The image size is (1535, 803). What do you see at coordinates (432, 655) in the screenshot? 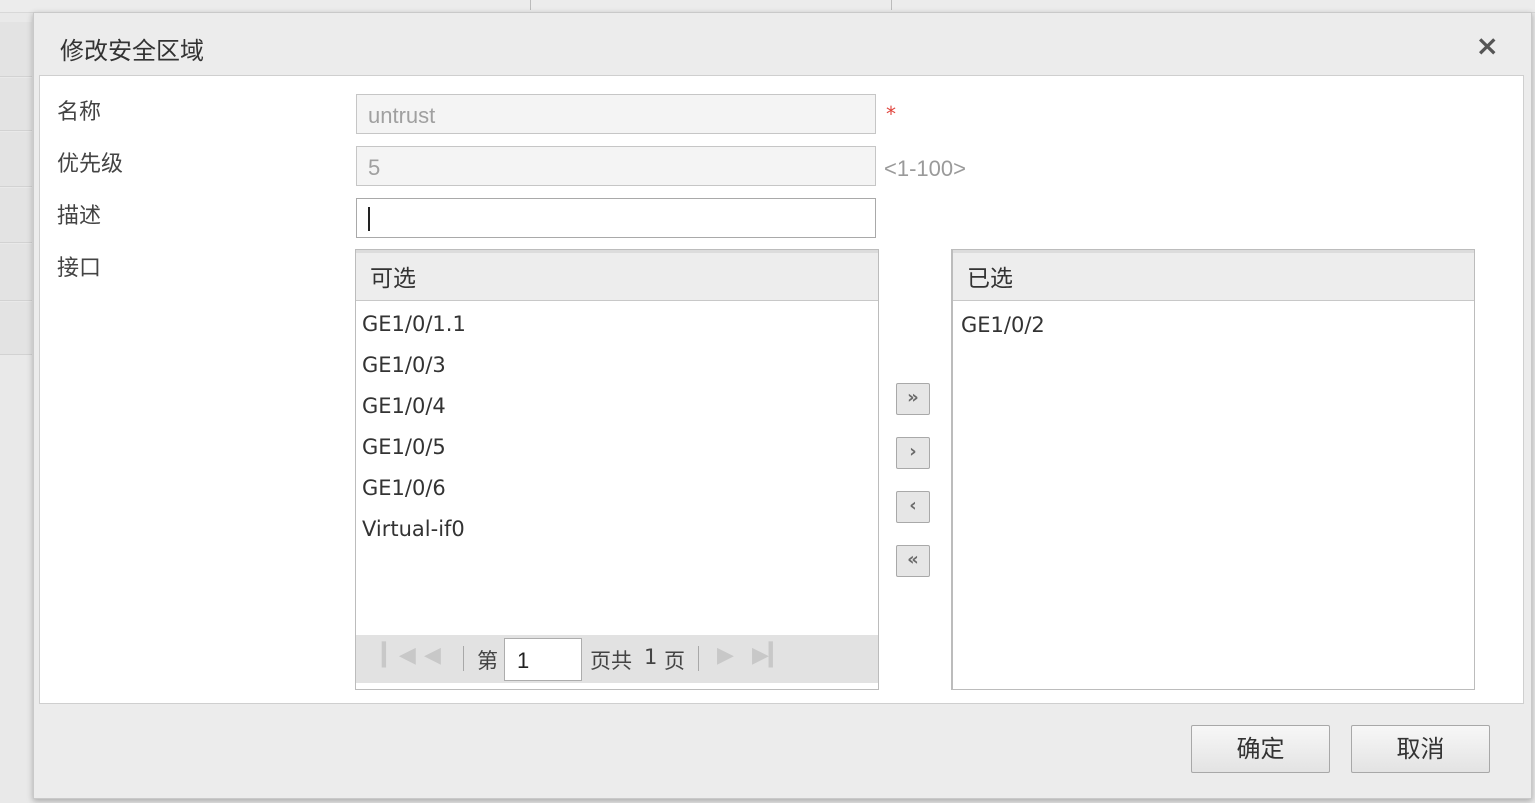
I see `prev-page-icon: ◀` at bounding box center [432, 655].